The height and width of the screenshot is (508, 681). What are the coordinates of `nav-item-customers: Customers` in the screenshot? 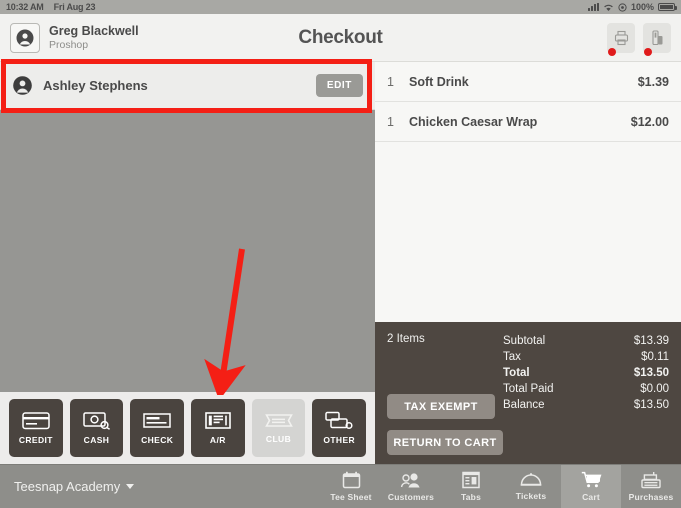 It's located at (411, 486).